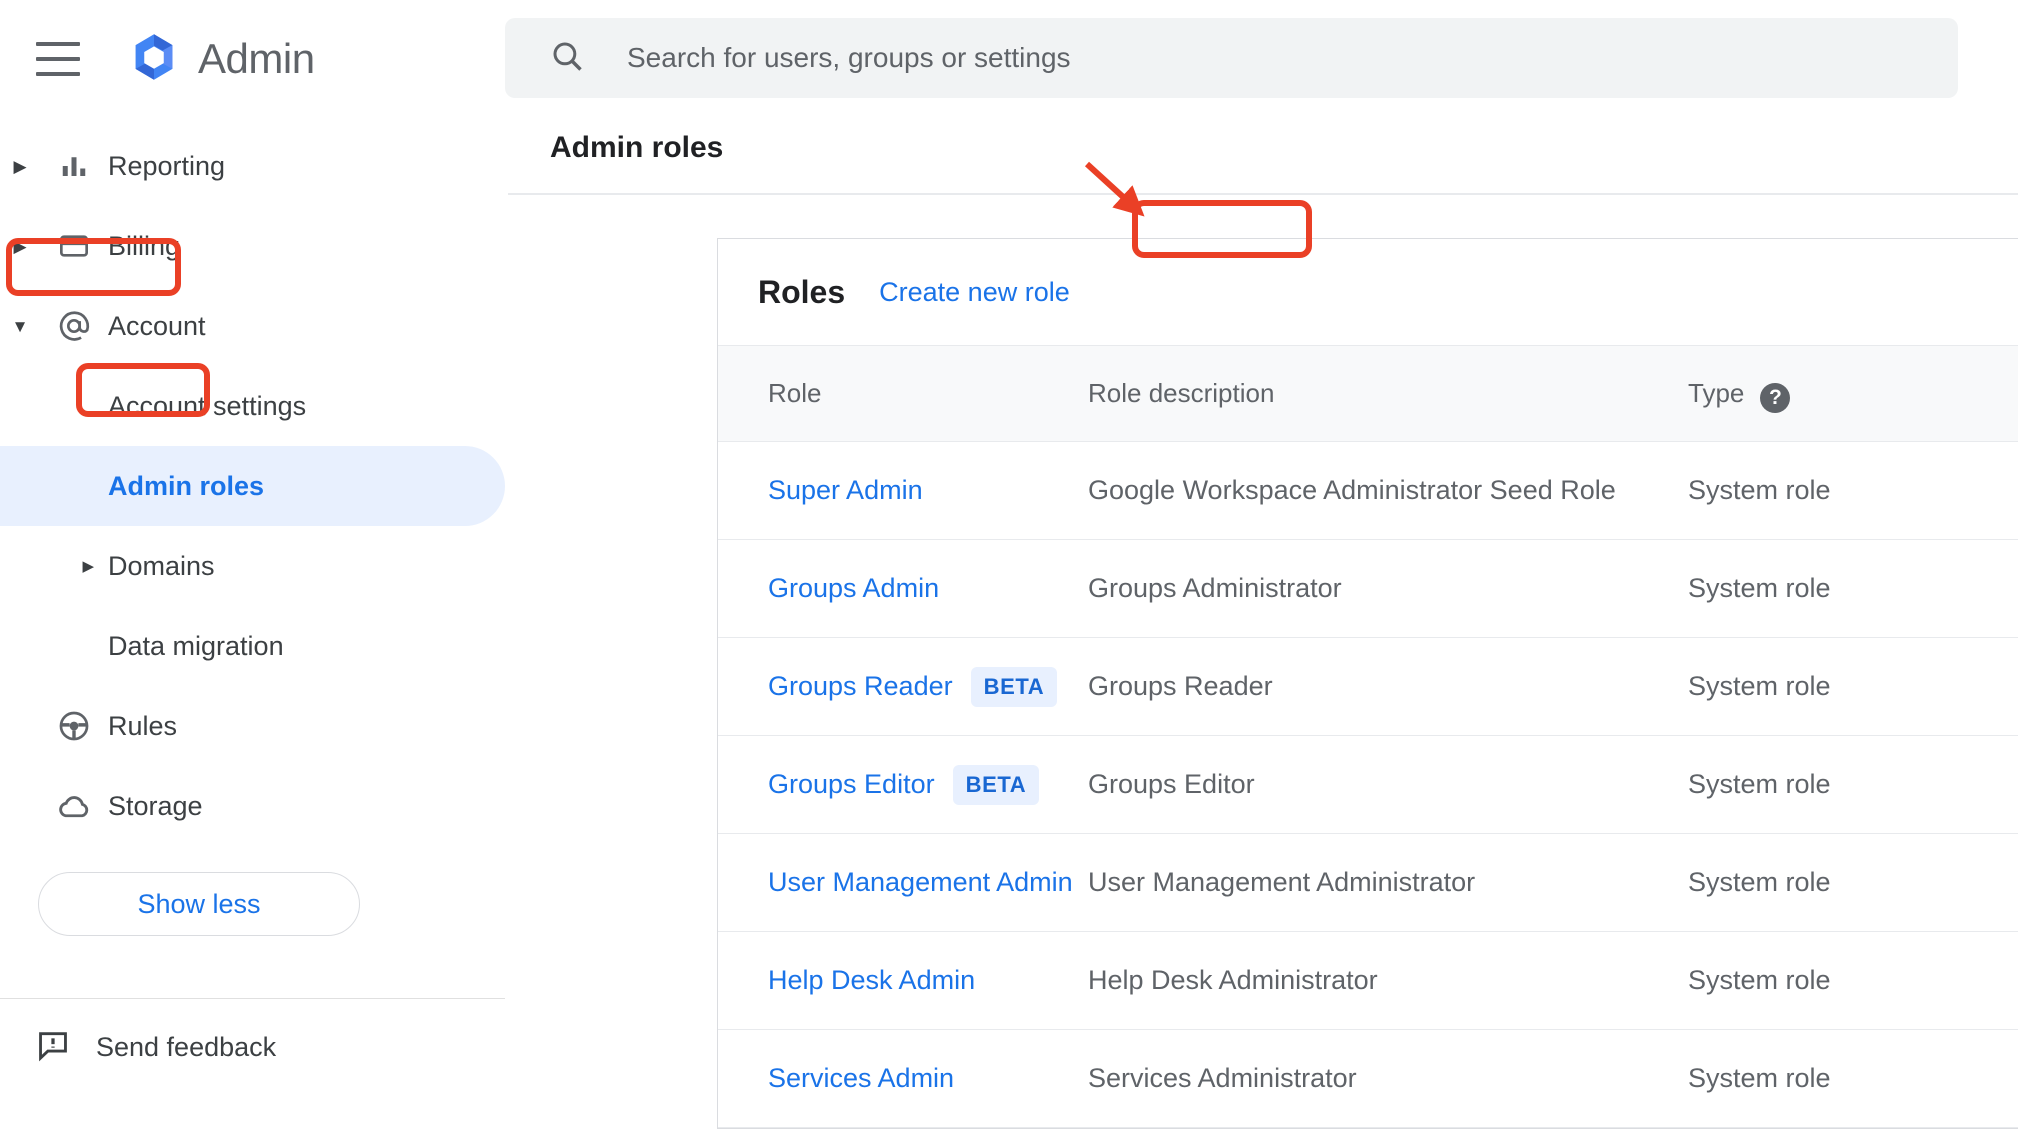 The height and width of the screenshot is (1136, 2018). I want to click on cell-role-description: User Management Administrator, so click(1388, 882).